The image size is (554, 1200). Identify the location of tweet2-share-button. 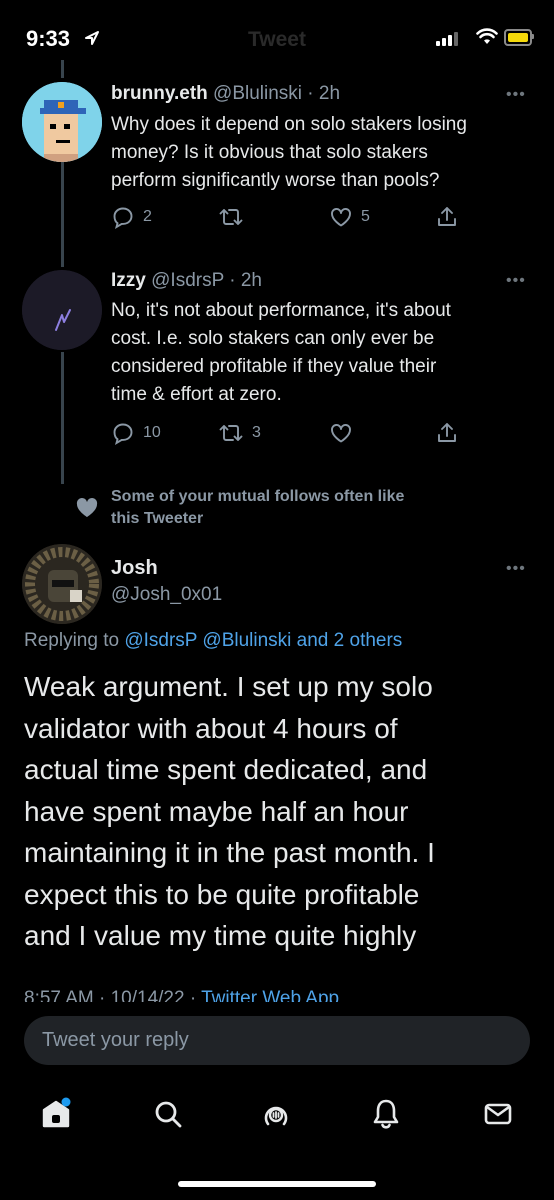
(447, 433).